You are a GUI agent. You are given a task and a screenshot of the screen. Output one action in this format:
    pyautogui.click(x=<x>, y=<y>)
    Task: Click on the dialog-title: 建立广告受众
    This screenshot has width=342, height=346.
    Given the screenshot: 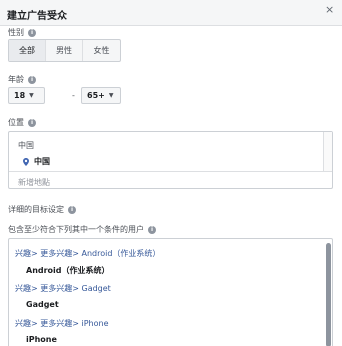 What is the action you would take?
    pyautogui.click(x=37, y=16)
    